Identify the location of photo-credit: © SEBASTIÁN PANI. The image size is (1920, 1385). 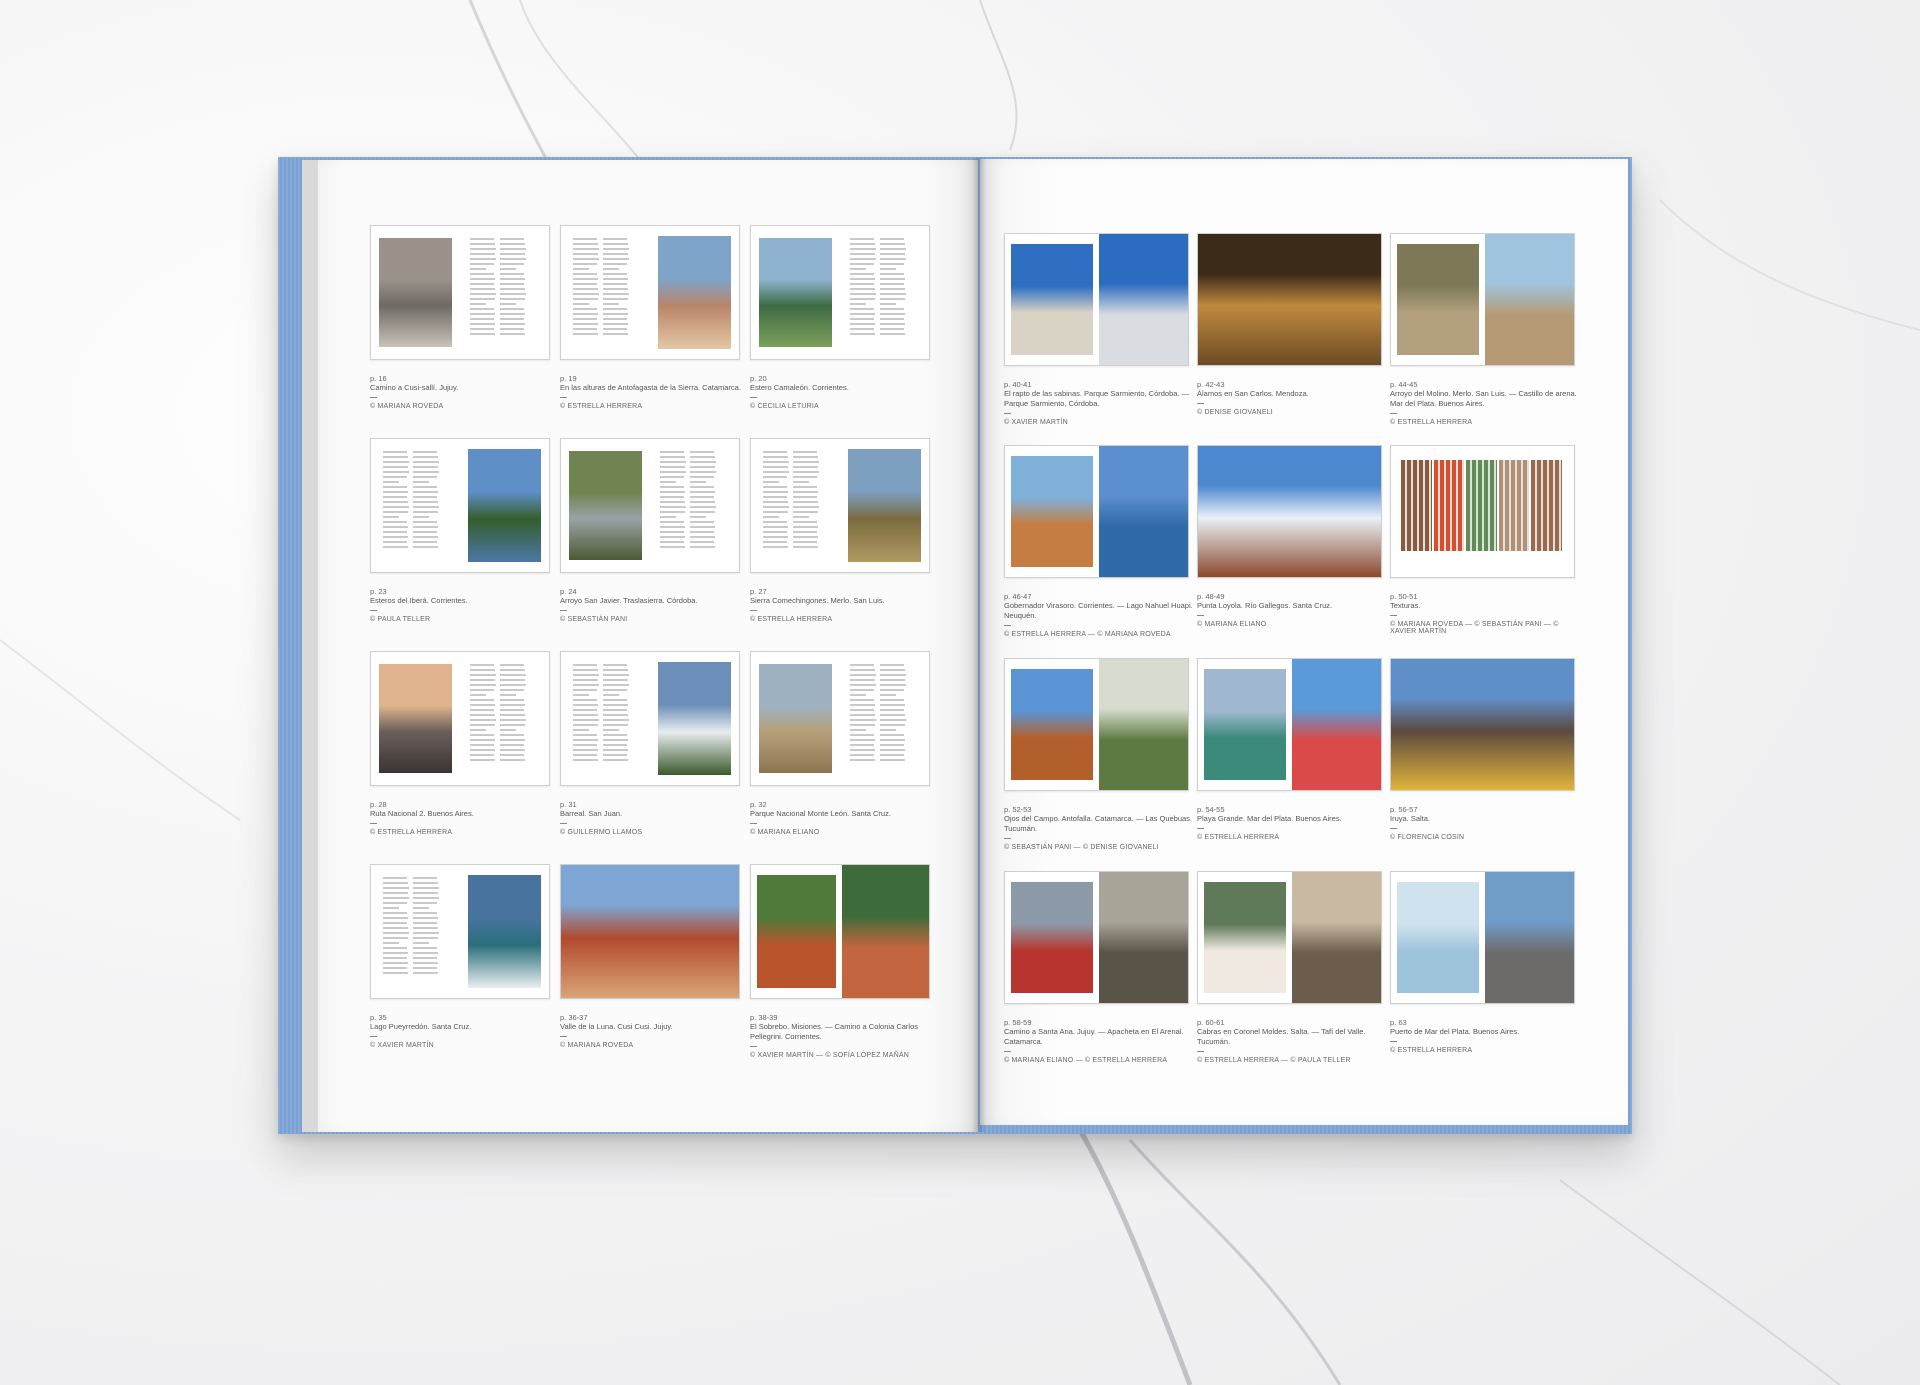
(594, 619).